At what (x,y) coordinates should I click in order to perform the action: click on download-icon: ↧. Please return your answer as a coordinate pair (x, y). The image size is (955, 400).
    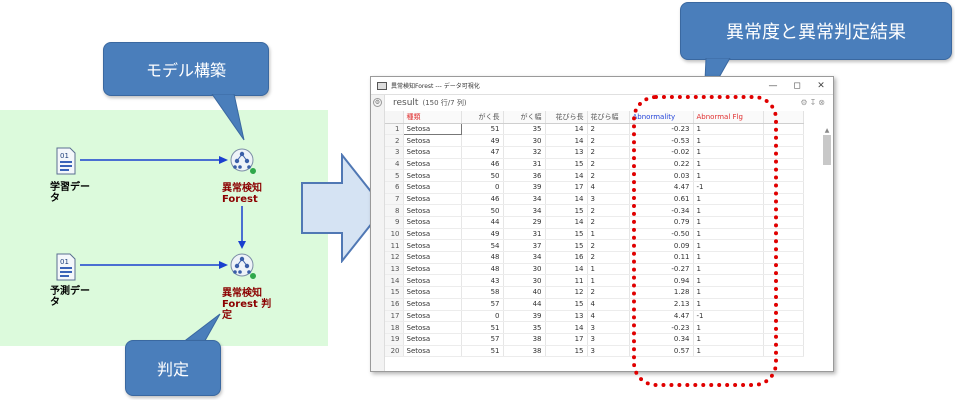
    Looking at the image, I should click on (814, 102).